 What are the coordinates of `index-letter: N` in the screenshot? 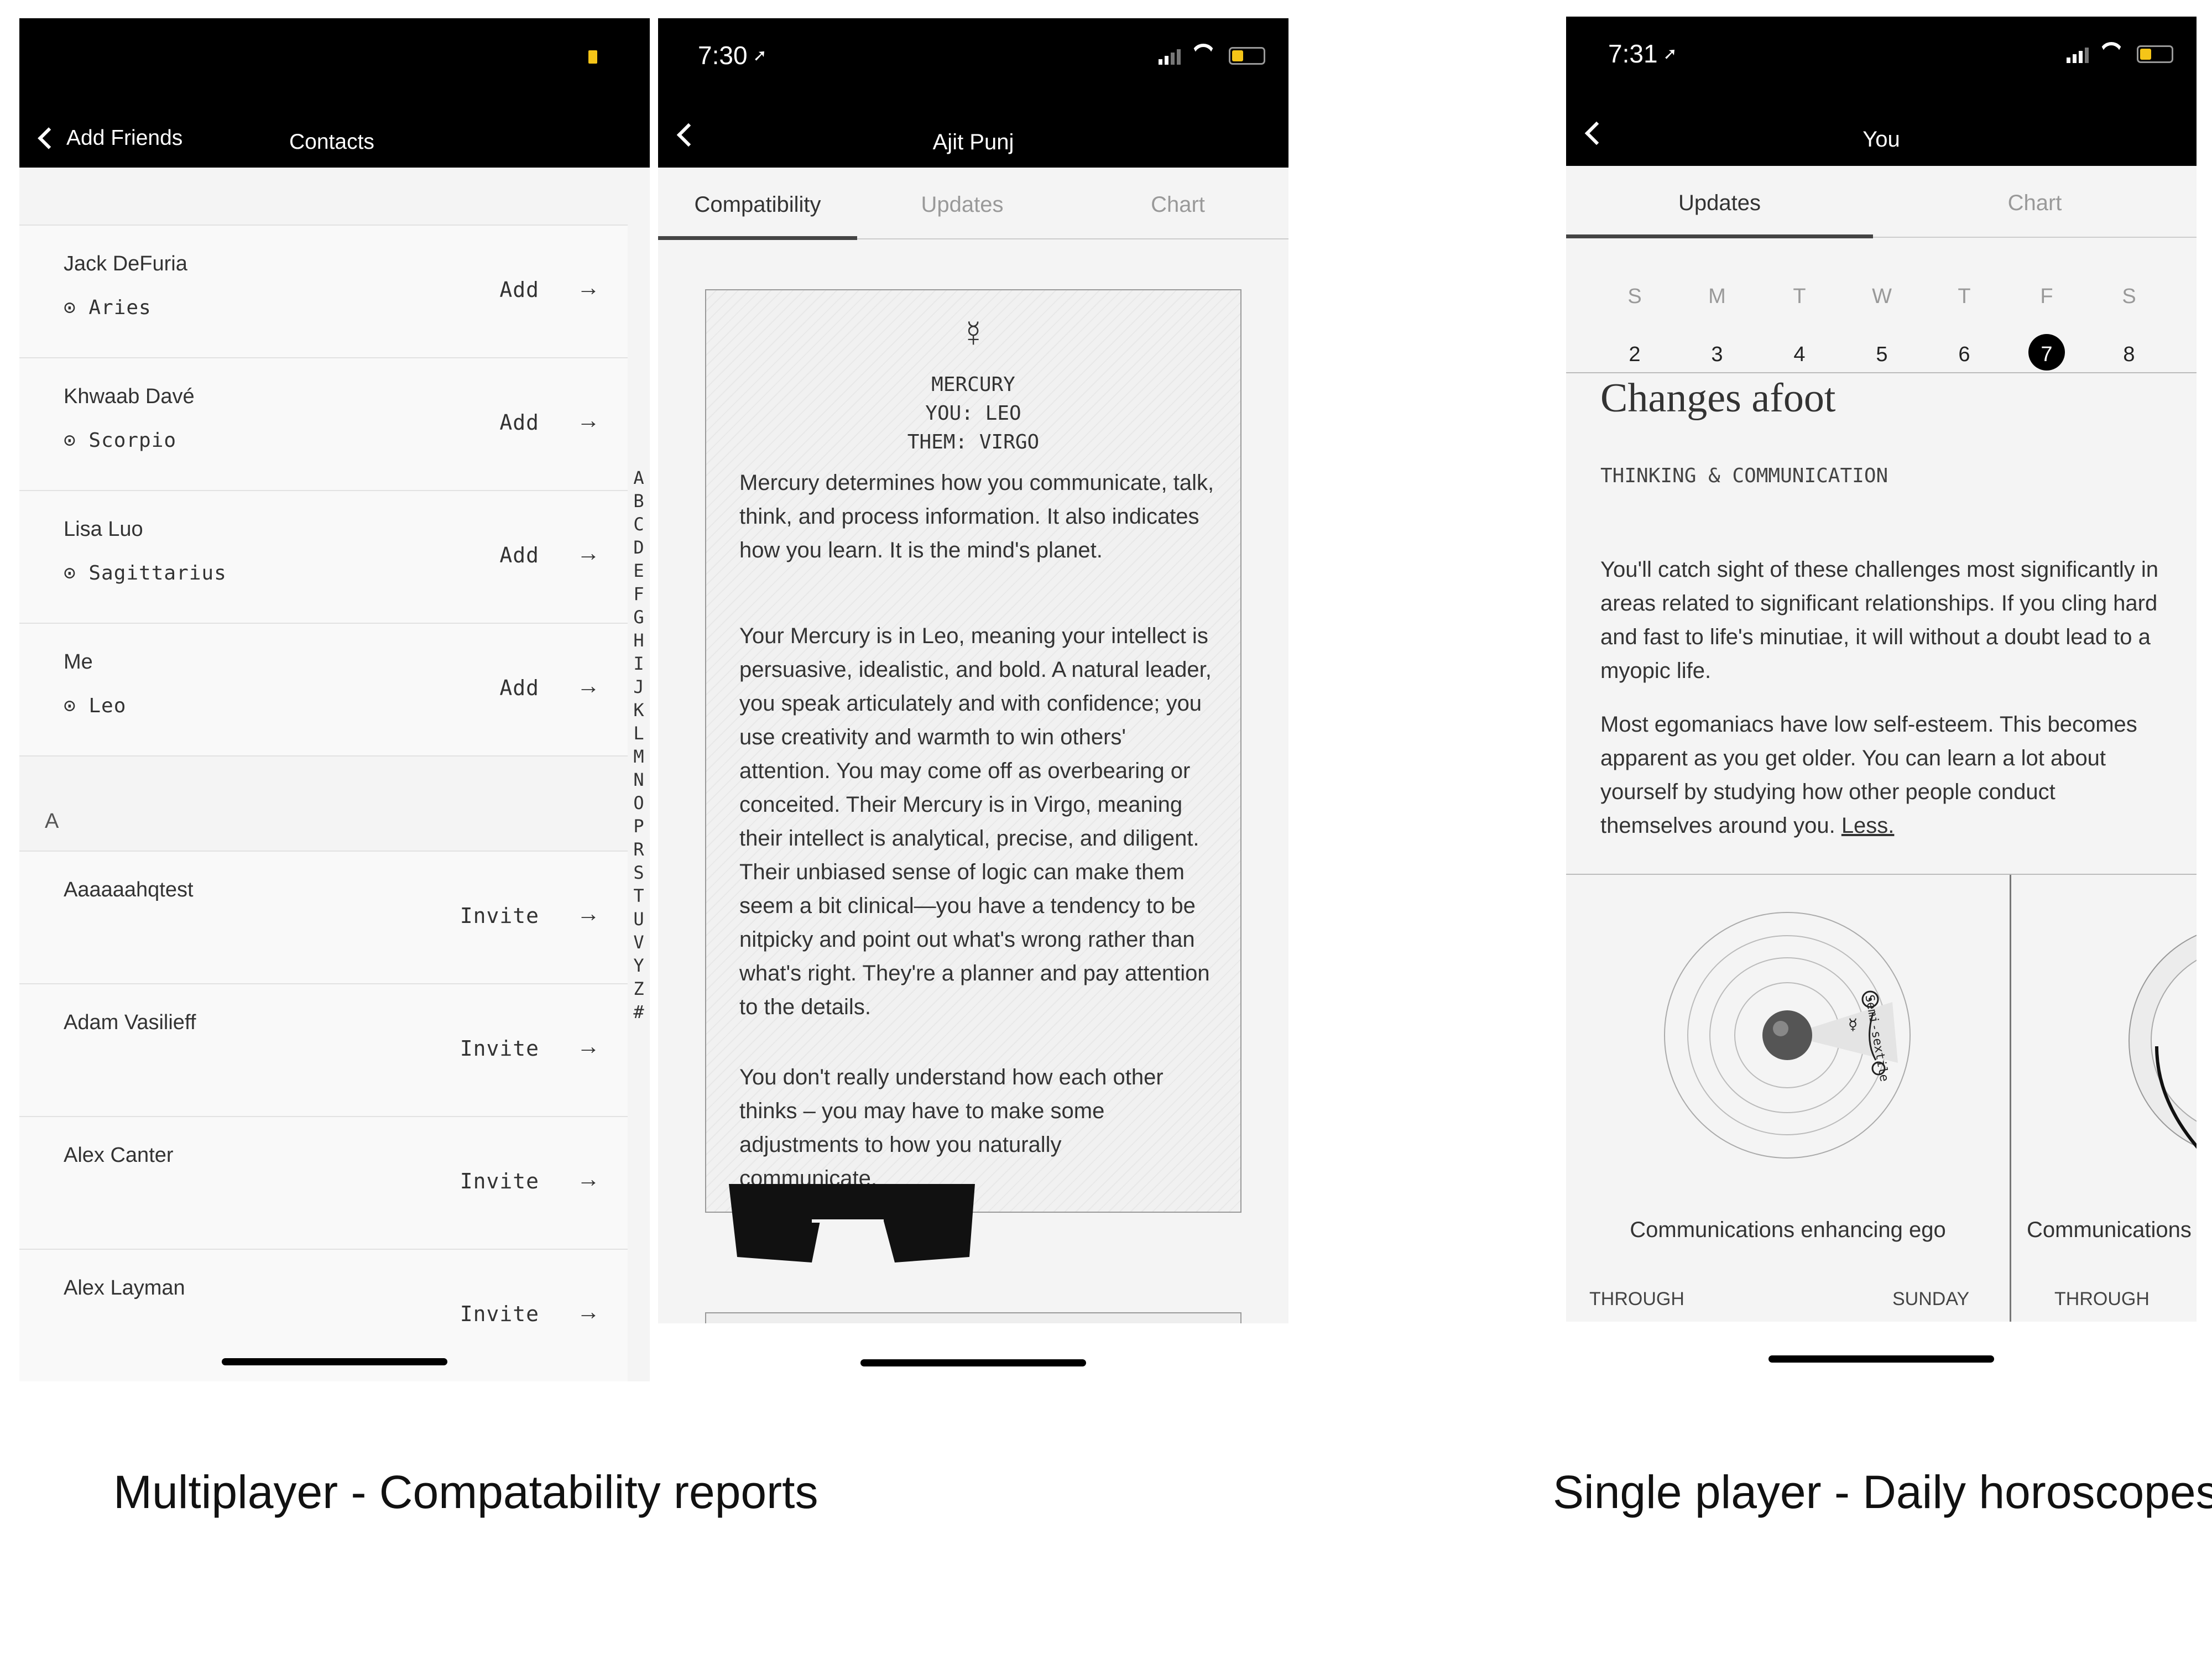 It's located at (639, 780).